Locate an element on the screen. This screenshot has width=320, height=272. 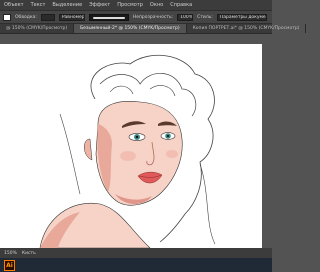
opacity-field: 100% is located at coordinates (185, 17).